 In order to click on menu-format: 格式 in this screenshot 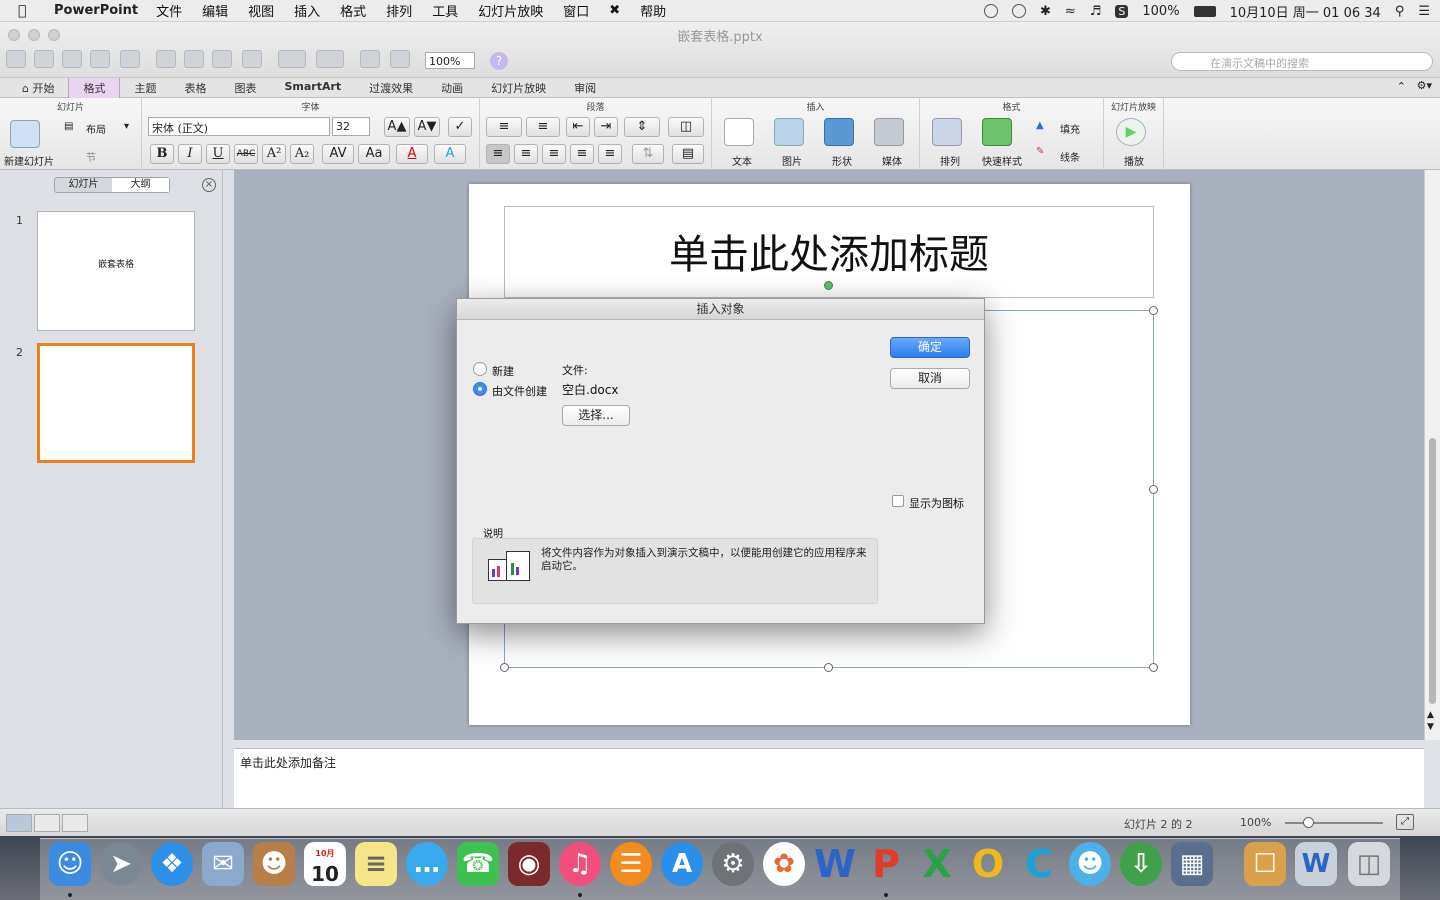, I will do `click(353, 10)`.